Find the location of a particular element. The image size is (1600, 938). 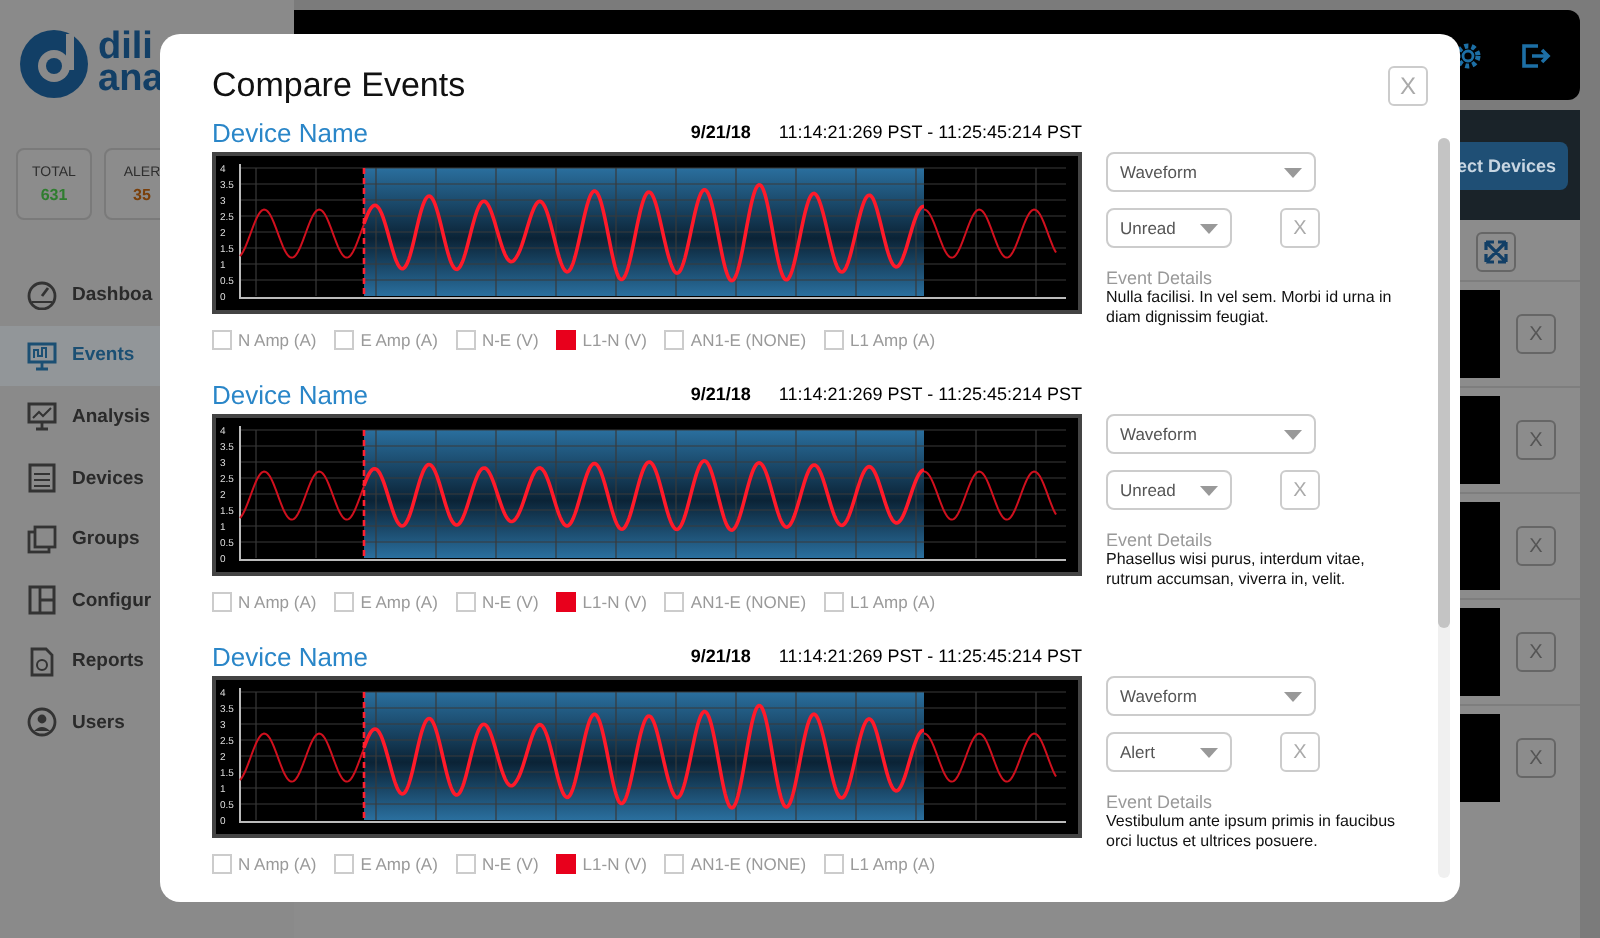

nav-item: Users is located at coordinates (79, 723).